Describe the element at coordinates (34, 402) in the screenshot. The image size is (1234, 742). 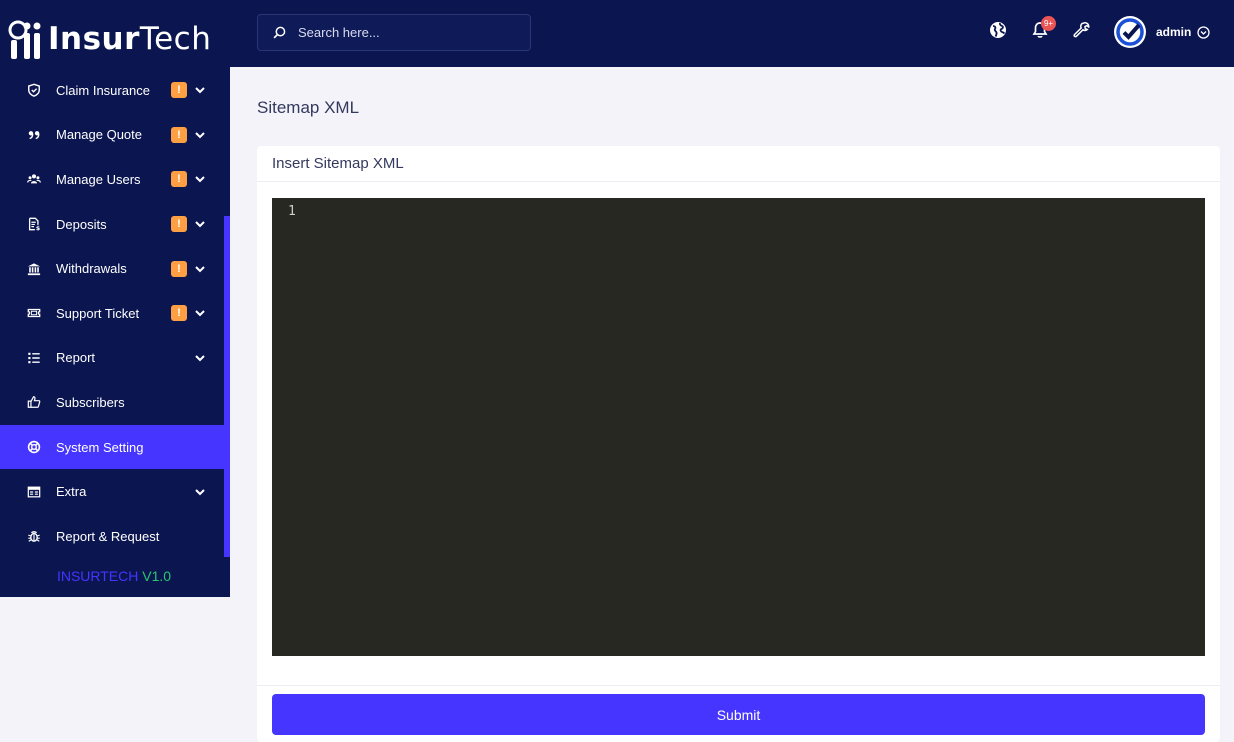
I see `thumbs-up-icon` at that location.